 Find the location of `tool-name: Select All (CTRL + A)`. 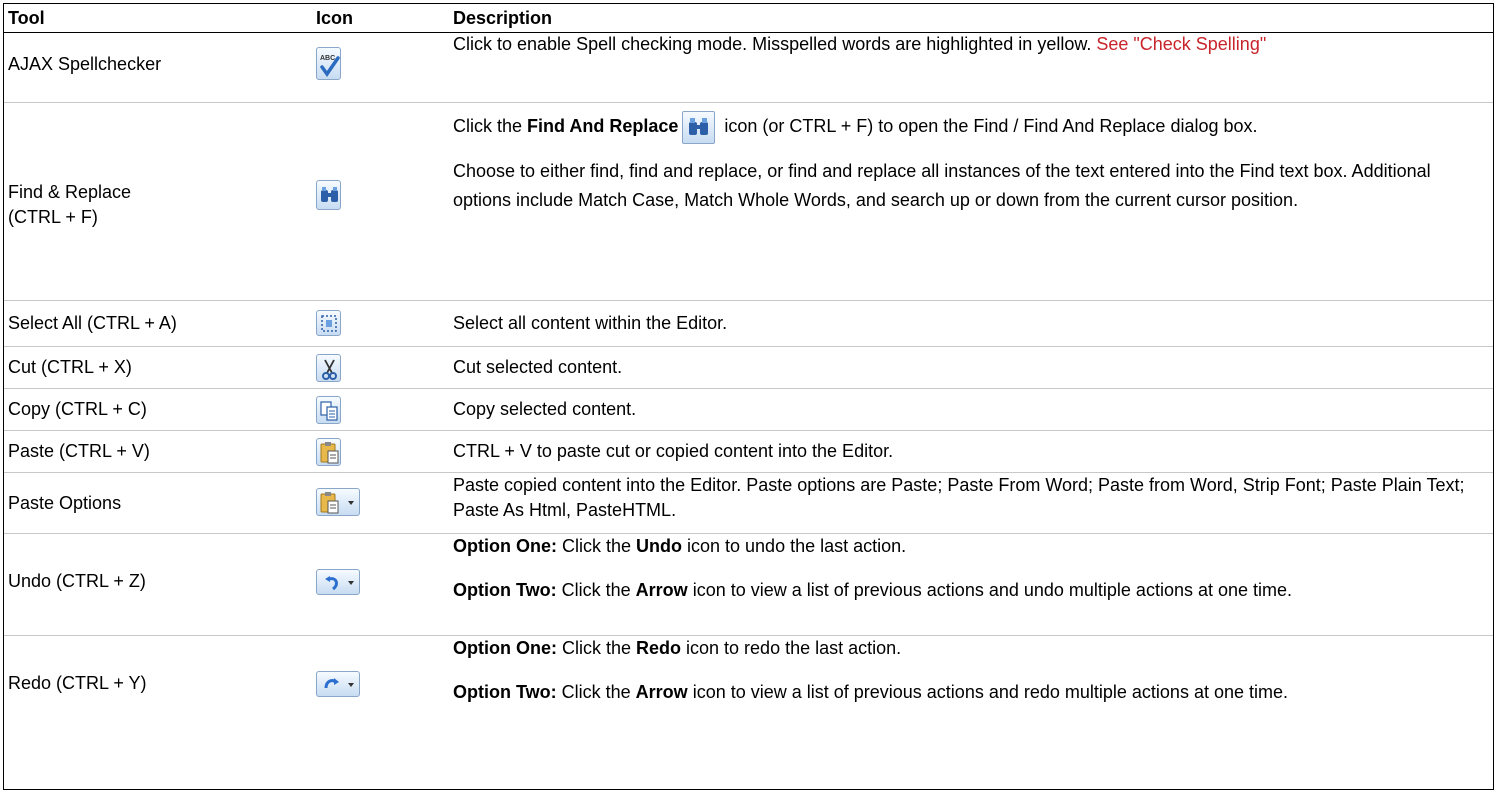

tool-name: Select All (CTRL + A) is located at coordinates (92, 323).